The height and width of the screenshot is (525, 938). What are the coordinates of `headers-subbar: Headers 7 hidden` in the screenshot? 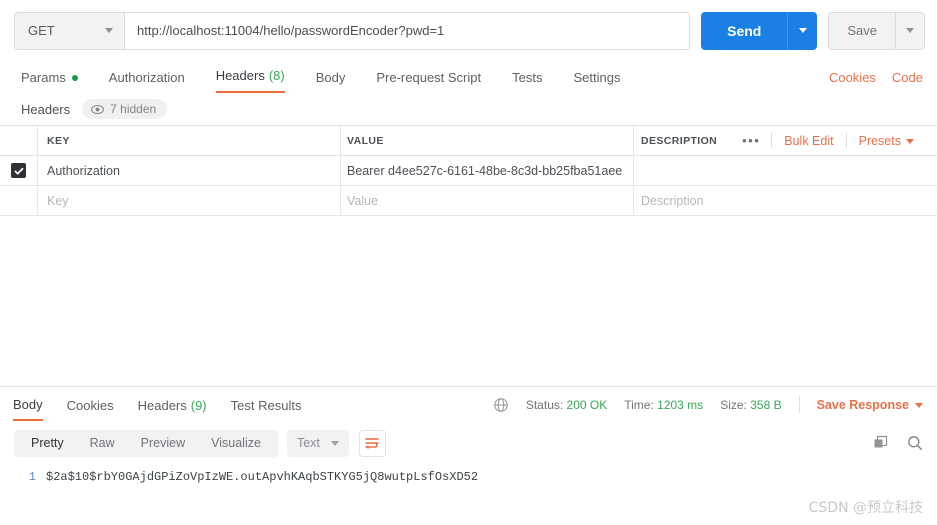 It's located at (468, 109).